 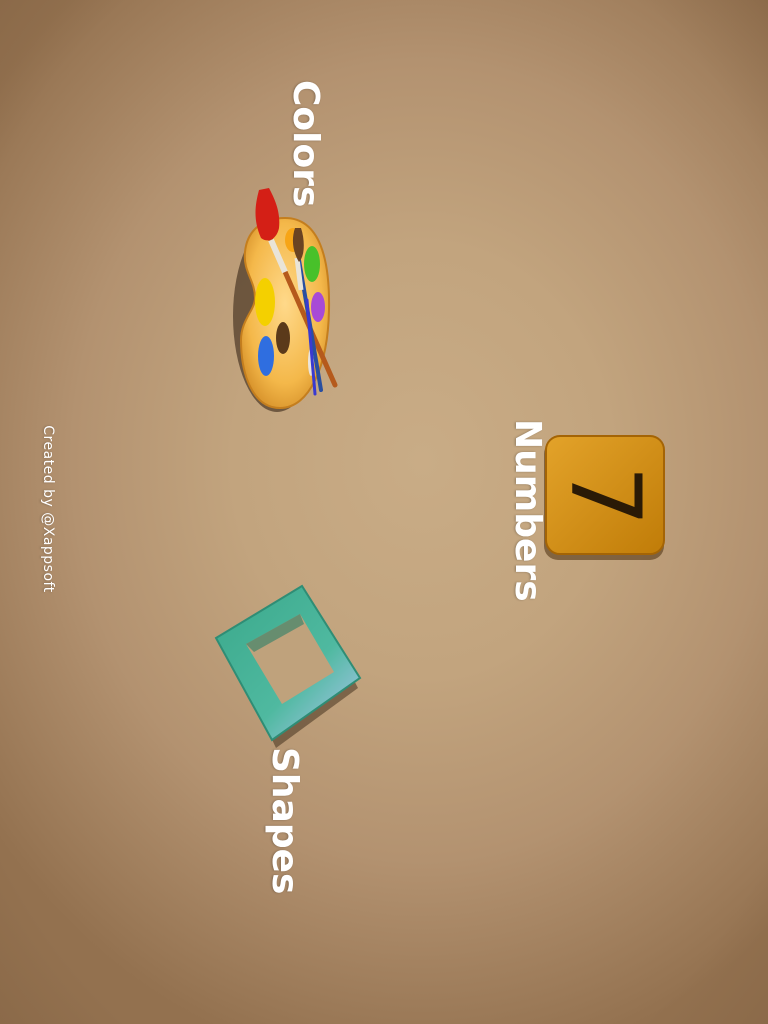 I want to click on credit-text: Created by @Xappsoft, so click(x=48, y=509).